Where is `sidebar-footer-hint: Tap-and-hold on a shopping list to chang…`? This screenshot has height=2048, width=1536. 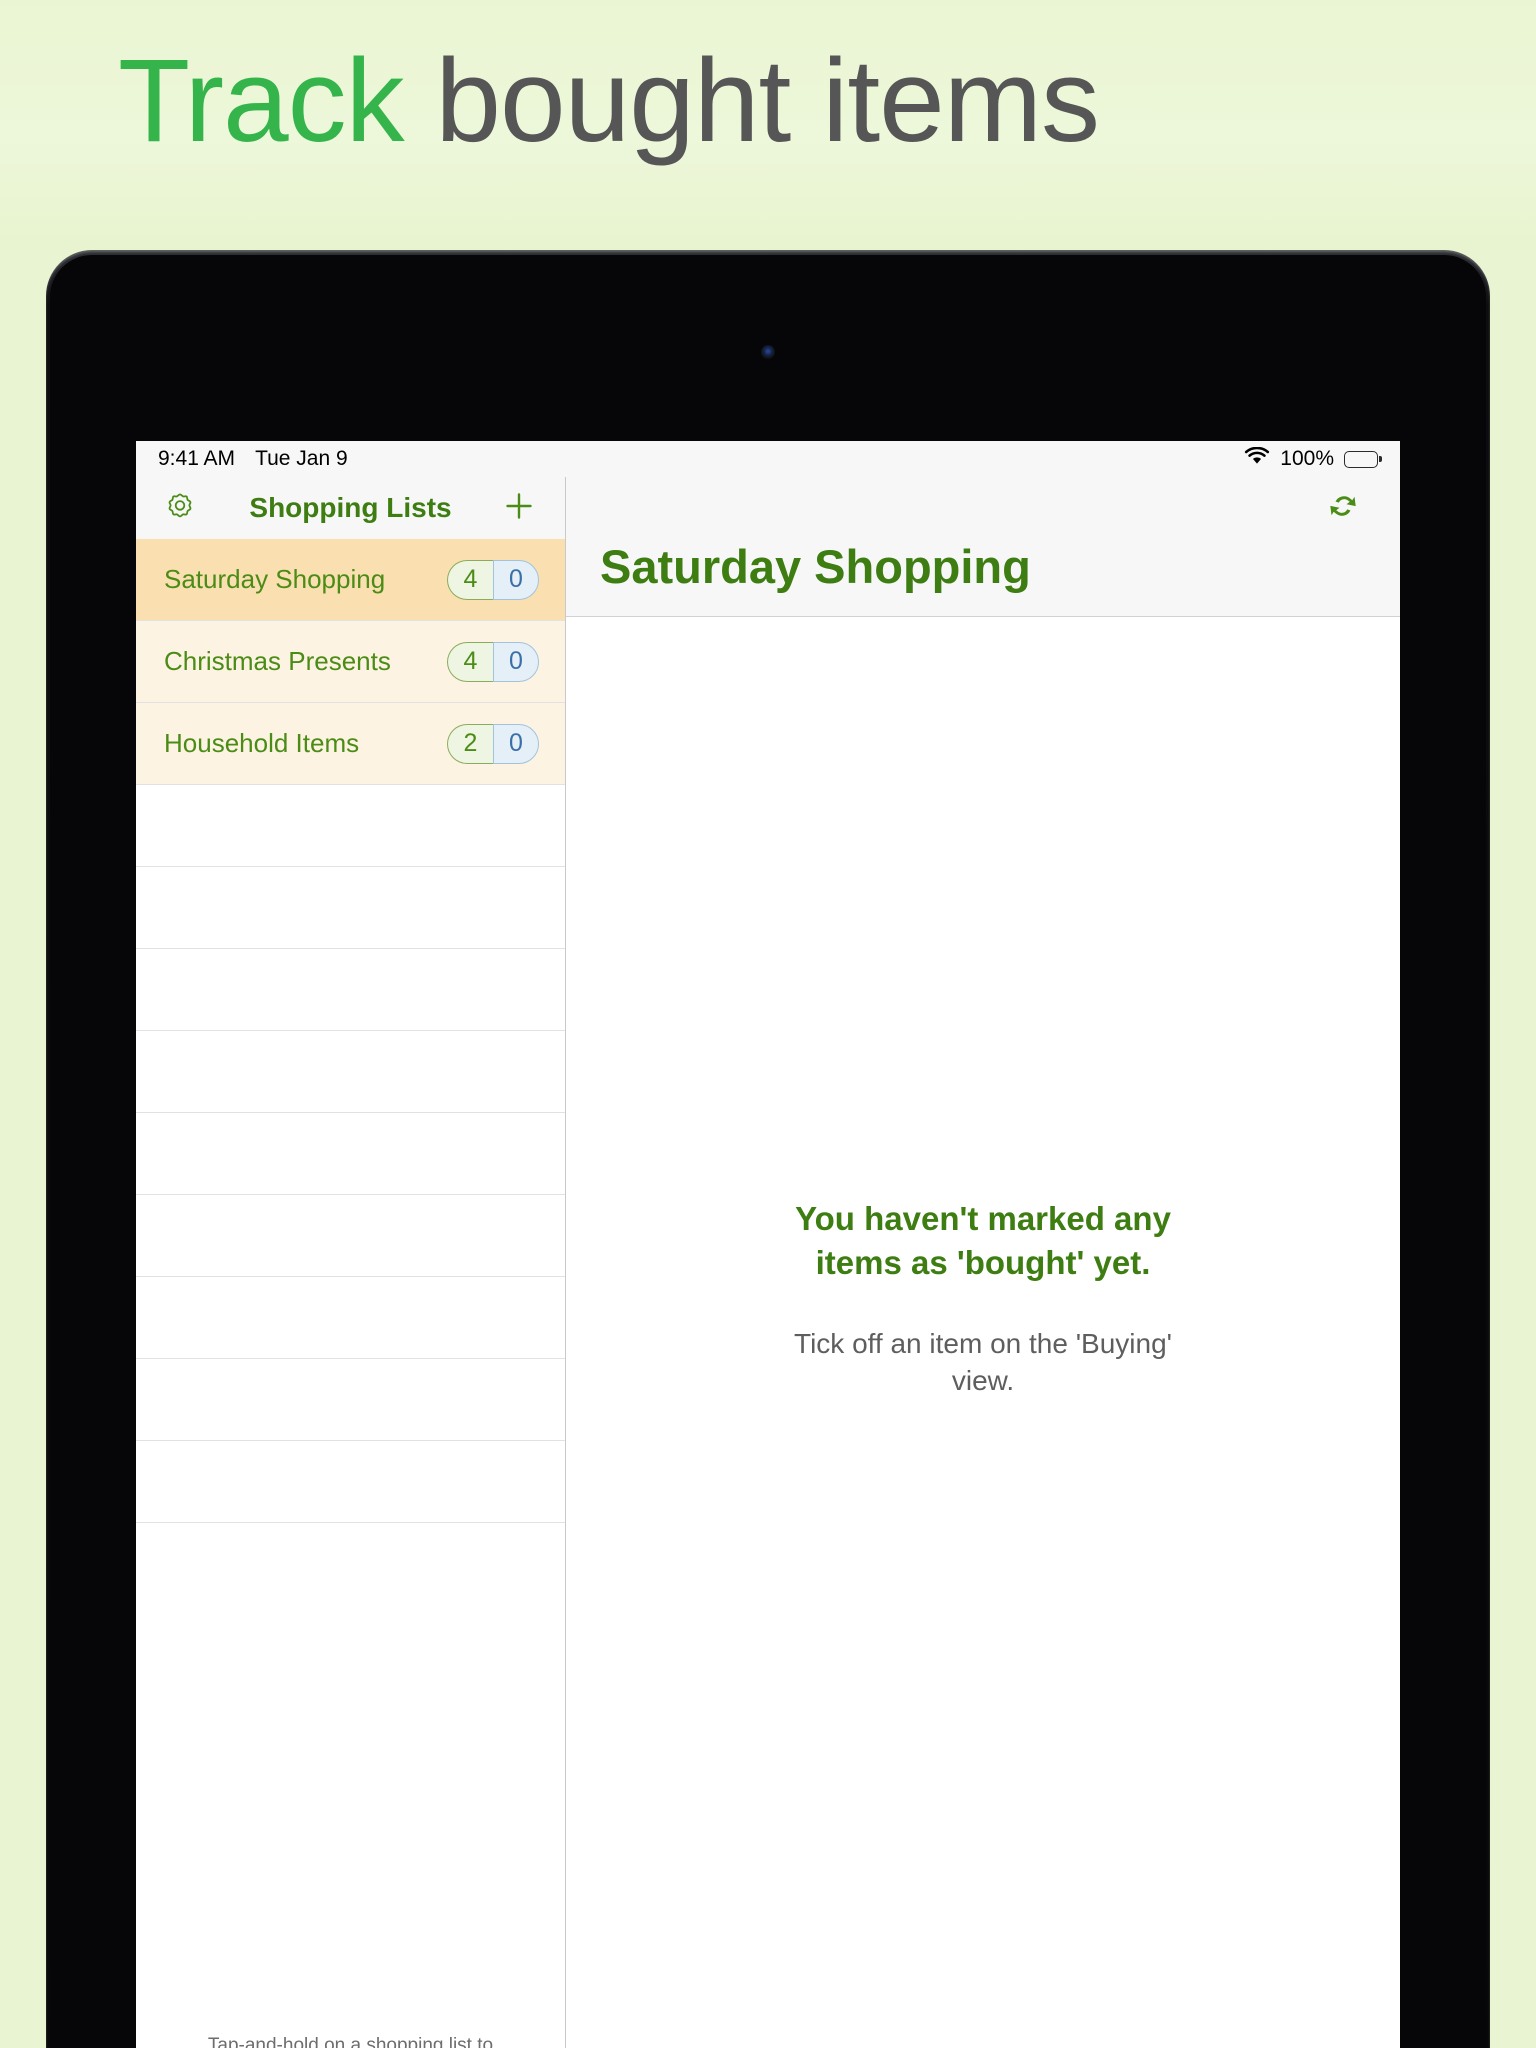 sidebar-footer-hint: Tap-and-hold on a shopping list to chang… is located at coordinates (350, 2031).